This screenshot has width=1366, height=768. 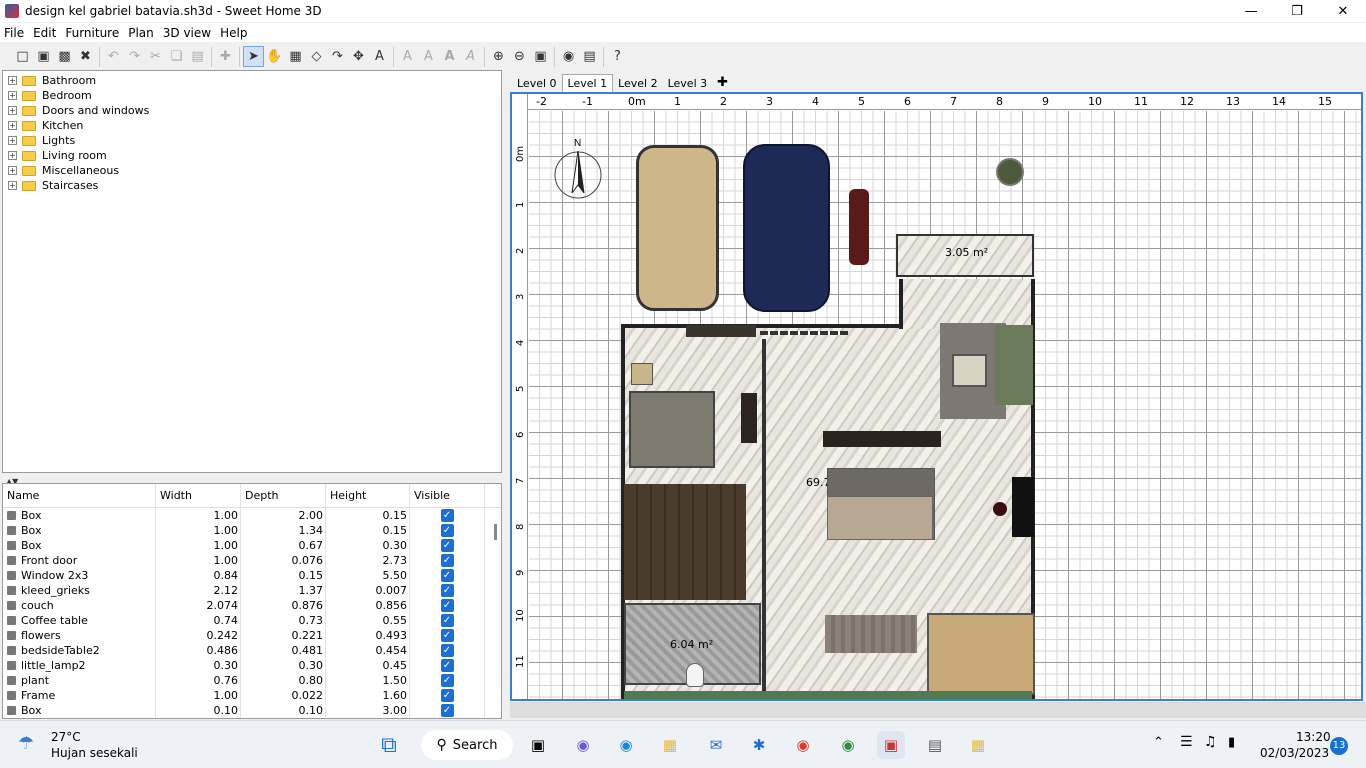 I want to click on open-icon: ▣, so click(x=43, y=56).